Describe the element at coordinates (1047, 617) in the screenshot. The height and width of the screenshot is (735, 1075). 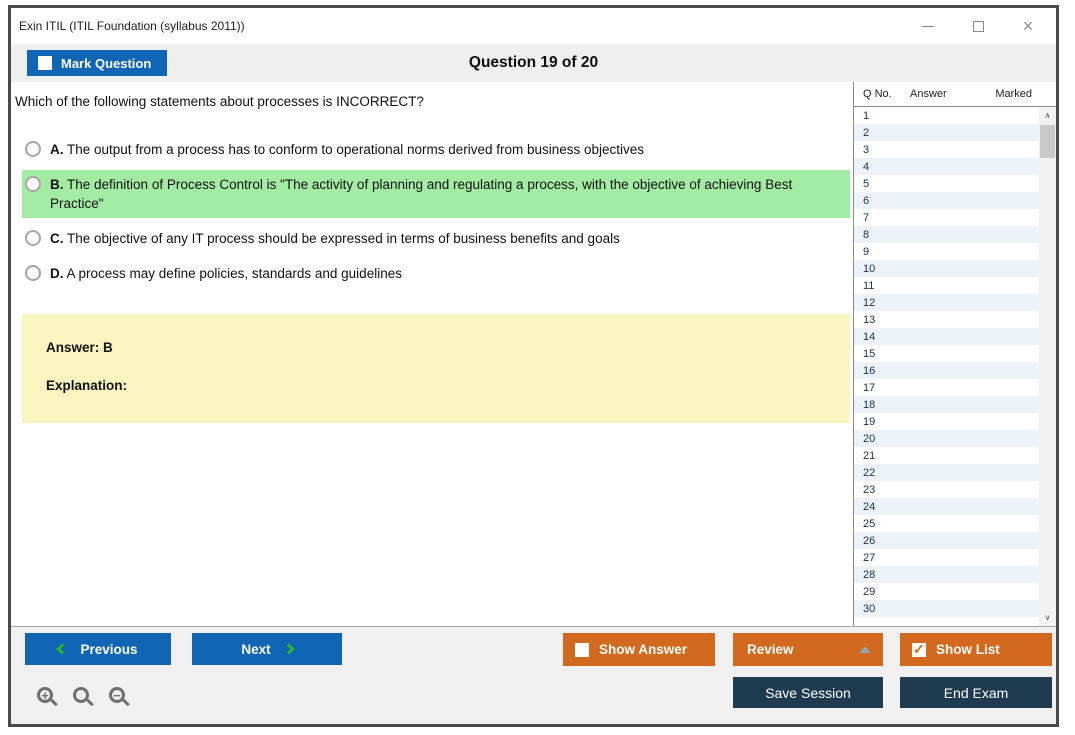
I see `scroll-down-icon: ∨` at that location.